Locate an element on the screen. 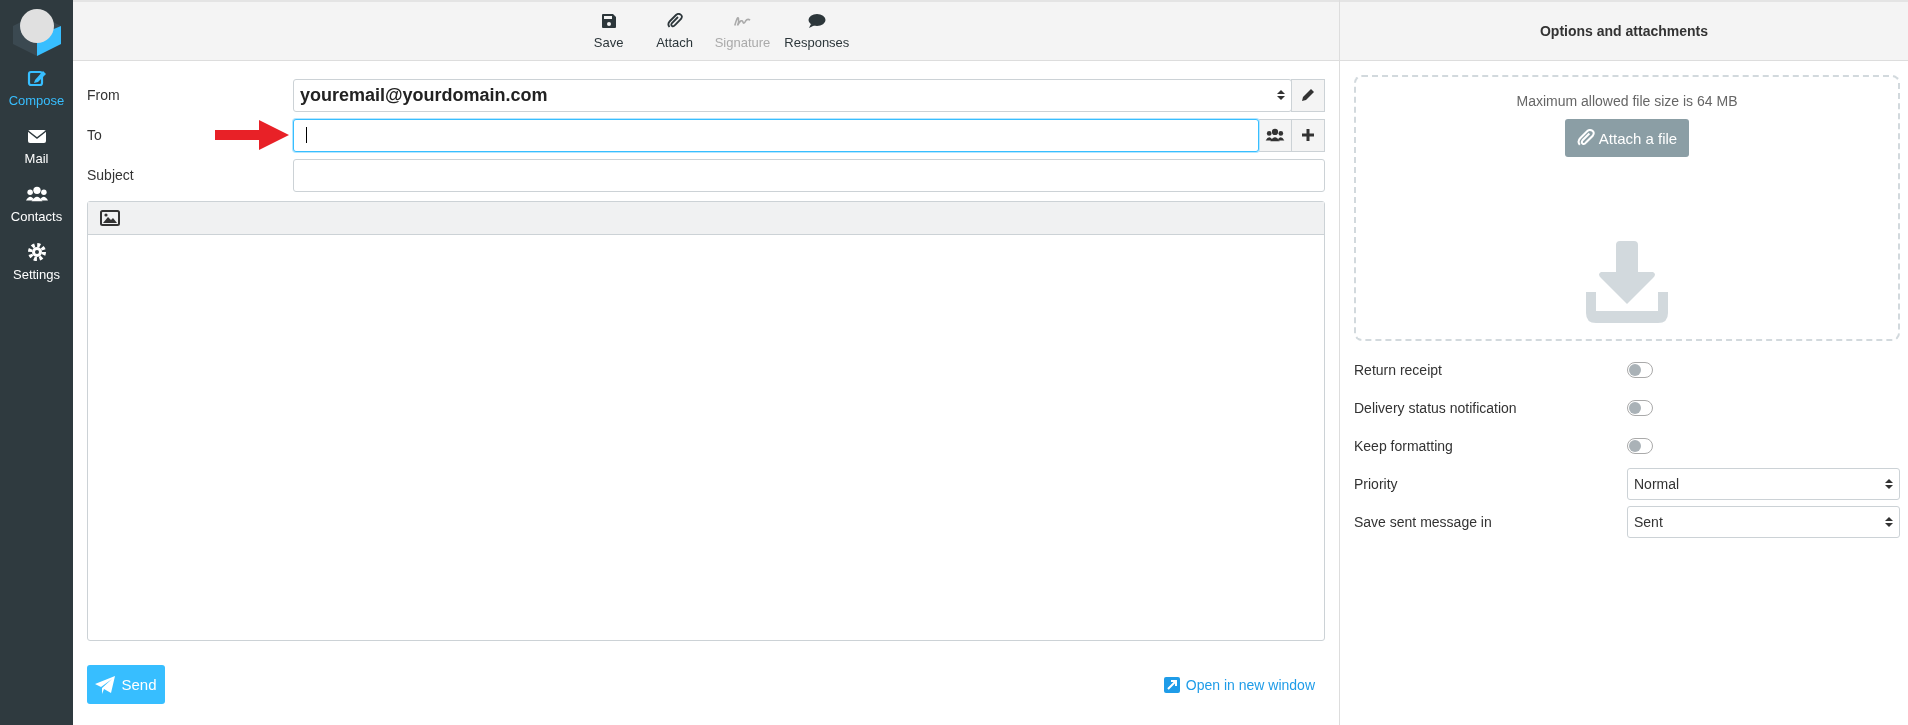  contacts-button is located at coordinates (1275, 135).